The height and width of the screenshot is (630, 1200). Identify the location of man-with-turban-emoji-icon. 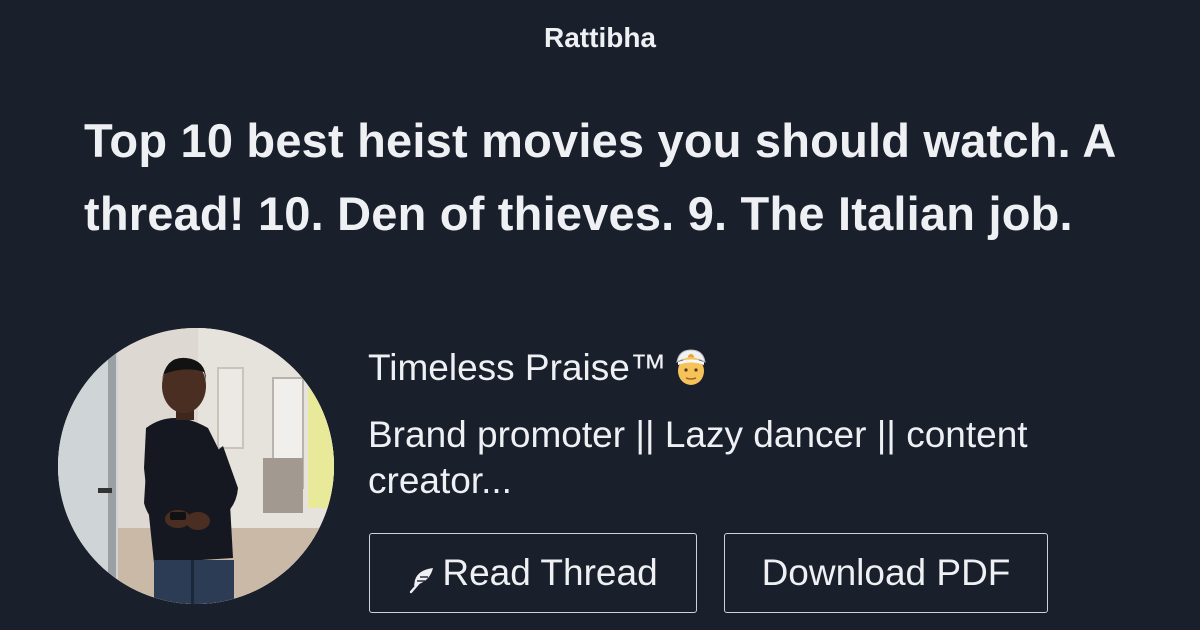
(691, 372).